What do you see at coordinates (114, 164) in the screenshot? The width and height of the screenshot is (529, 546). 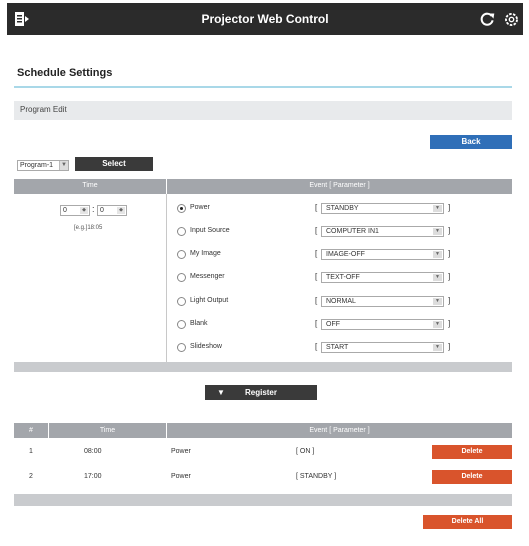 I see `select-button: Select` at bounding box center [114, 164].